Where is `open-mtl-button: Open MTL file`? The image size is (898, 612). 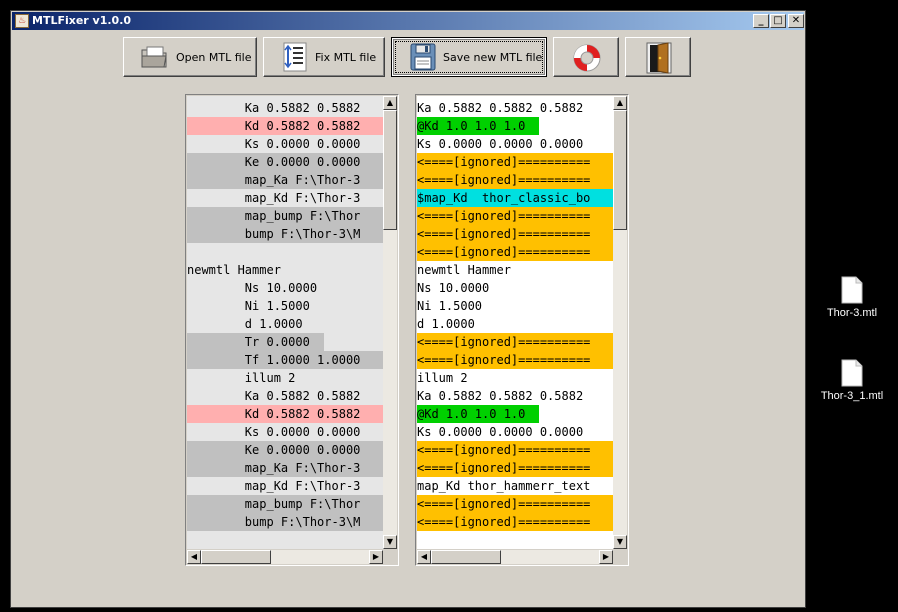
open-mtl-button: Open MTL file is located at coordinates (190, 57).